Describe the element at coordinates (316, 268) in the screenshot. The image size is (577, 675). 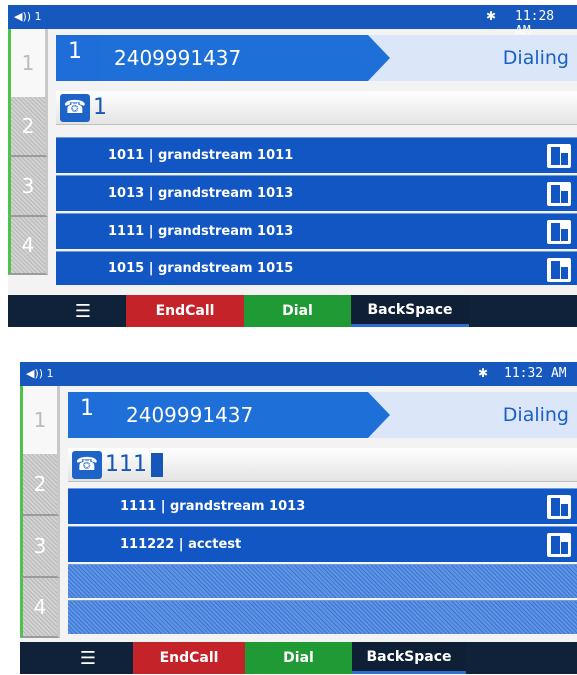
I see `result-item-4: 1015 | grandstream 1015` at that location.